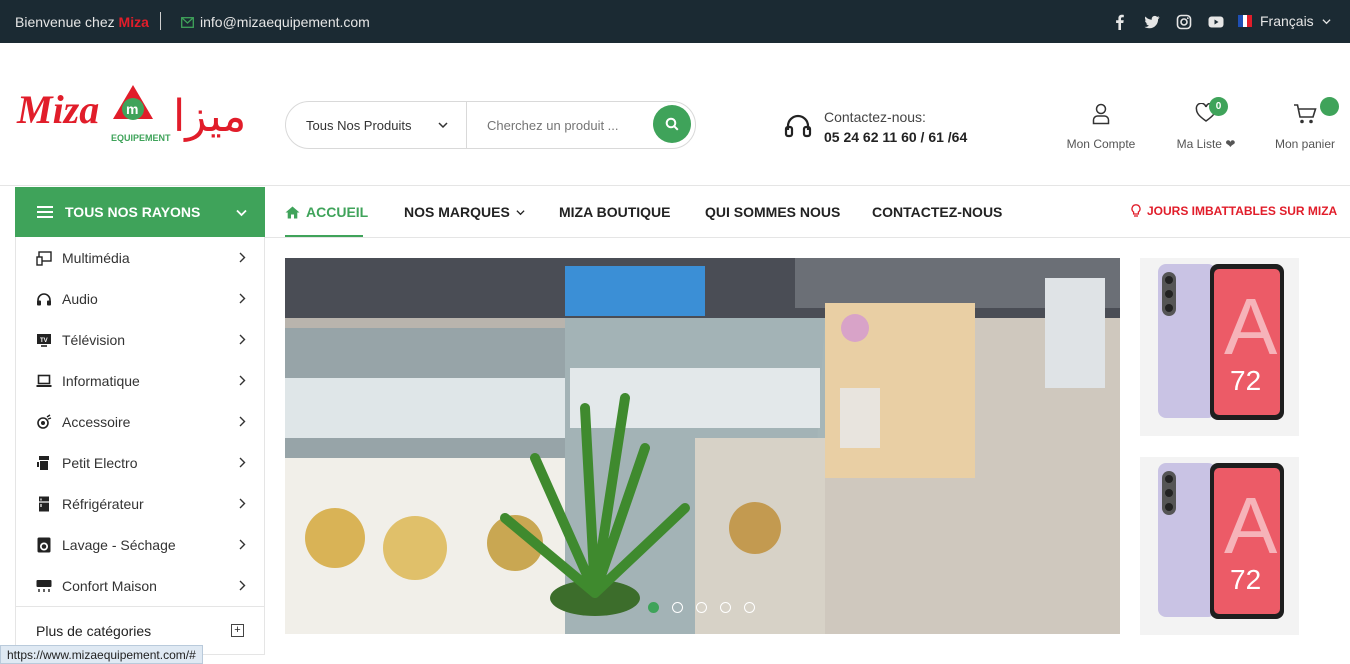 This screenshot has width=1350, height=664. I want to click on nav-miza-boutique: MIZA BOUTIQUE, so click(614, 212).